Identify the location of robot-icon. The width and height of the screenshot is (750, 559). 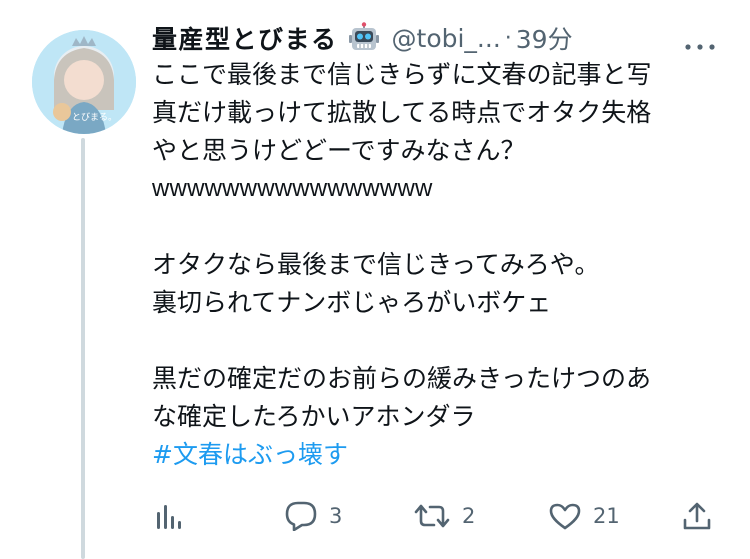
(364, 38).